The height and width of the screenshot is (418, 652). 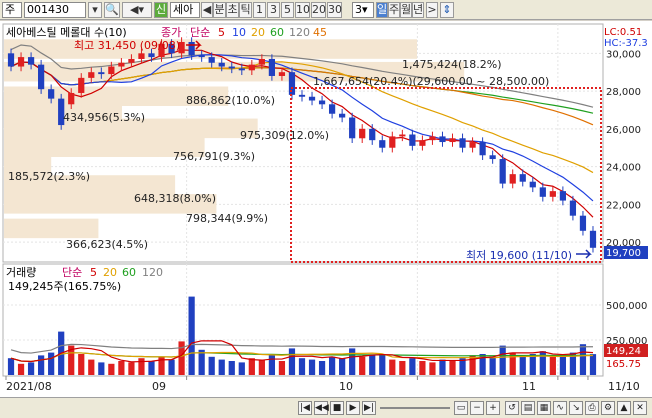 I want to click on nav-pause-button: ■, so click(x=337, y=408).